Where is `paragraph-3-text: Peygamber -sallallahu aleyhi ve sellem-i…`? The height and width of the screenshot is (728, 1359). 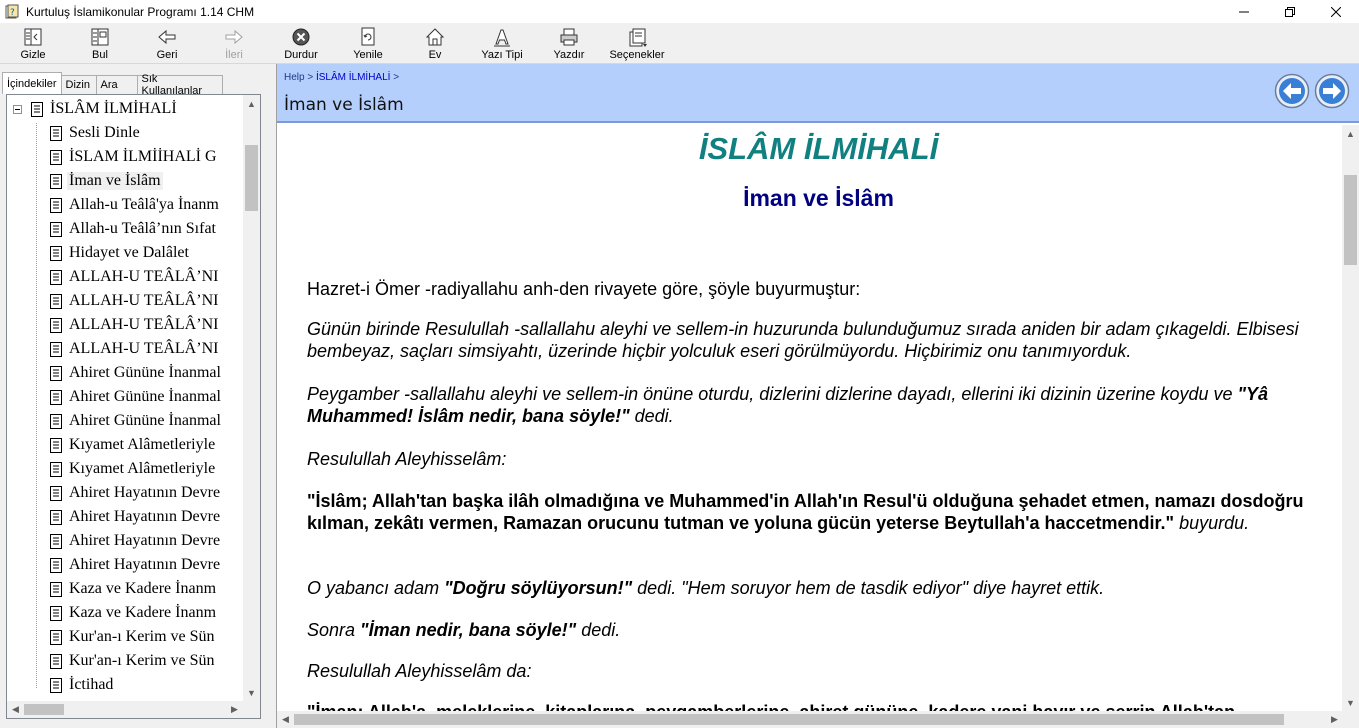
paragraph-3-text: Peygamber -sallallahu aleyhi ve sellem-i… is located at coordinates (770, 394).